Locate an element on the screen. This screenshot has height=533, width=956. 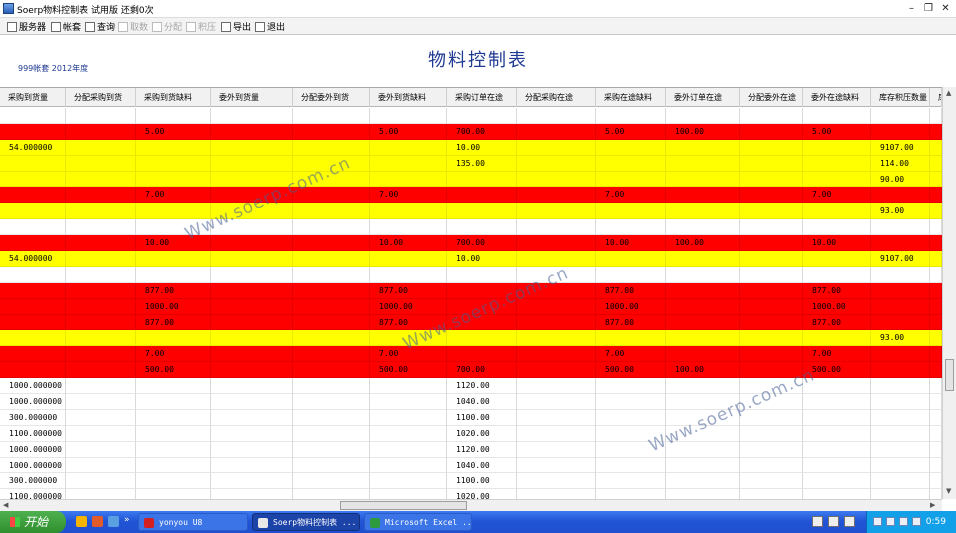
table-row: 1000.000000 1040.00 is located at coordinates (471, 465).